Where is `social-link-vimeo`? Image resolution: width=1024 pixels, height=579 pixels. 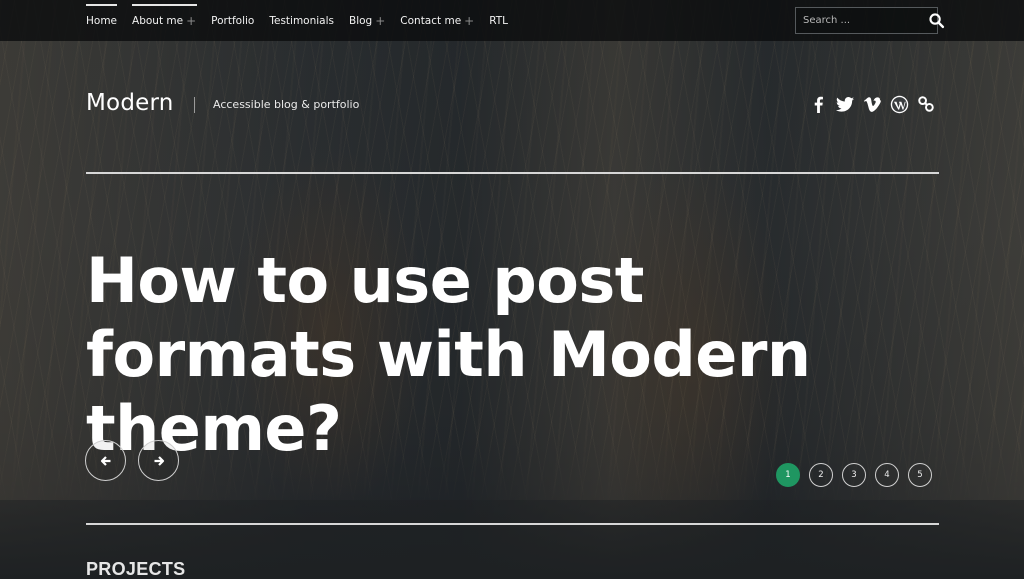
social-link-vimeo is located at coordinates (872, 104).